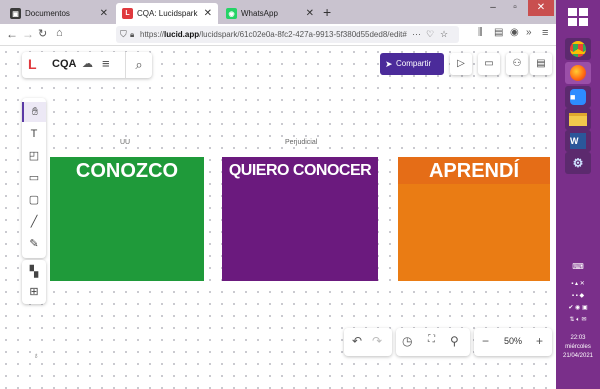 The width and height of the screenshot is (600, 389). I want to click on tray-icons-row: ▪ ▪ ◆, so click(578, 295).